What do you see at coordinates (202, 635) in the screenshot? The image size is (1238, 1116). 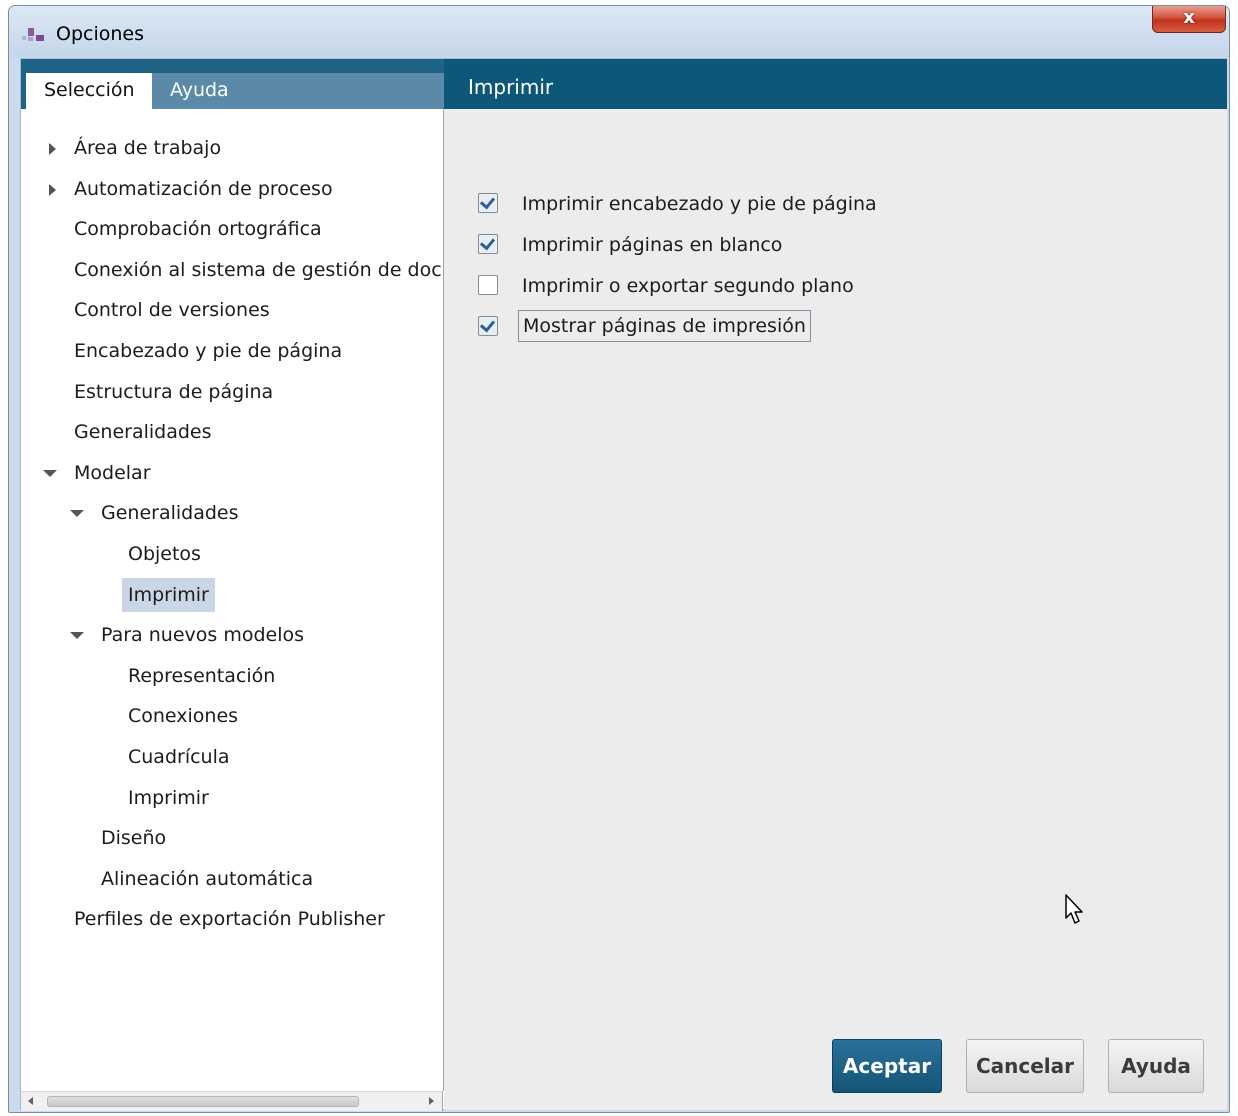 I see `tree-item-label: Para nuevos modelos` at bounding box center [202, 635].